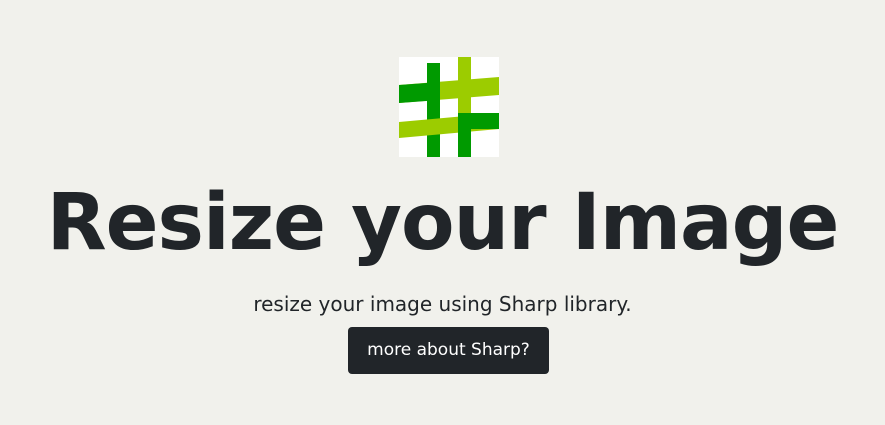 The width and height of the screenshot is (885, 425). What do you see at coordinates (442, 304) in the screenshot?
I see `page-subtitle: resize your image using Sharp library.` at bounding box center [442, 304].